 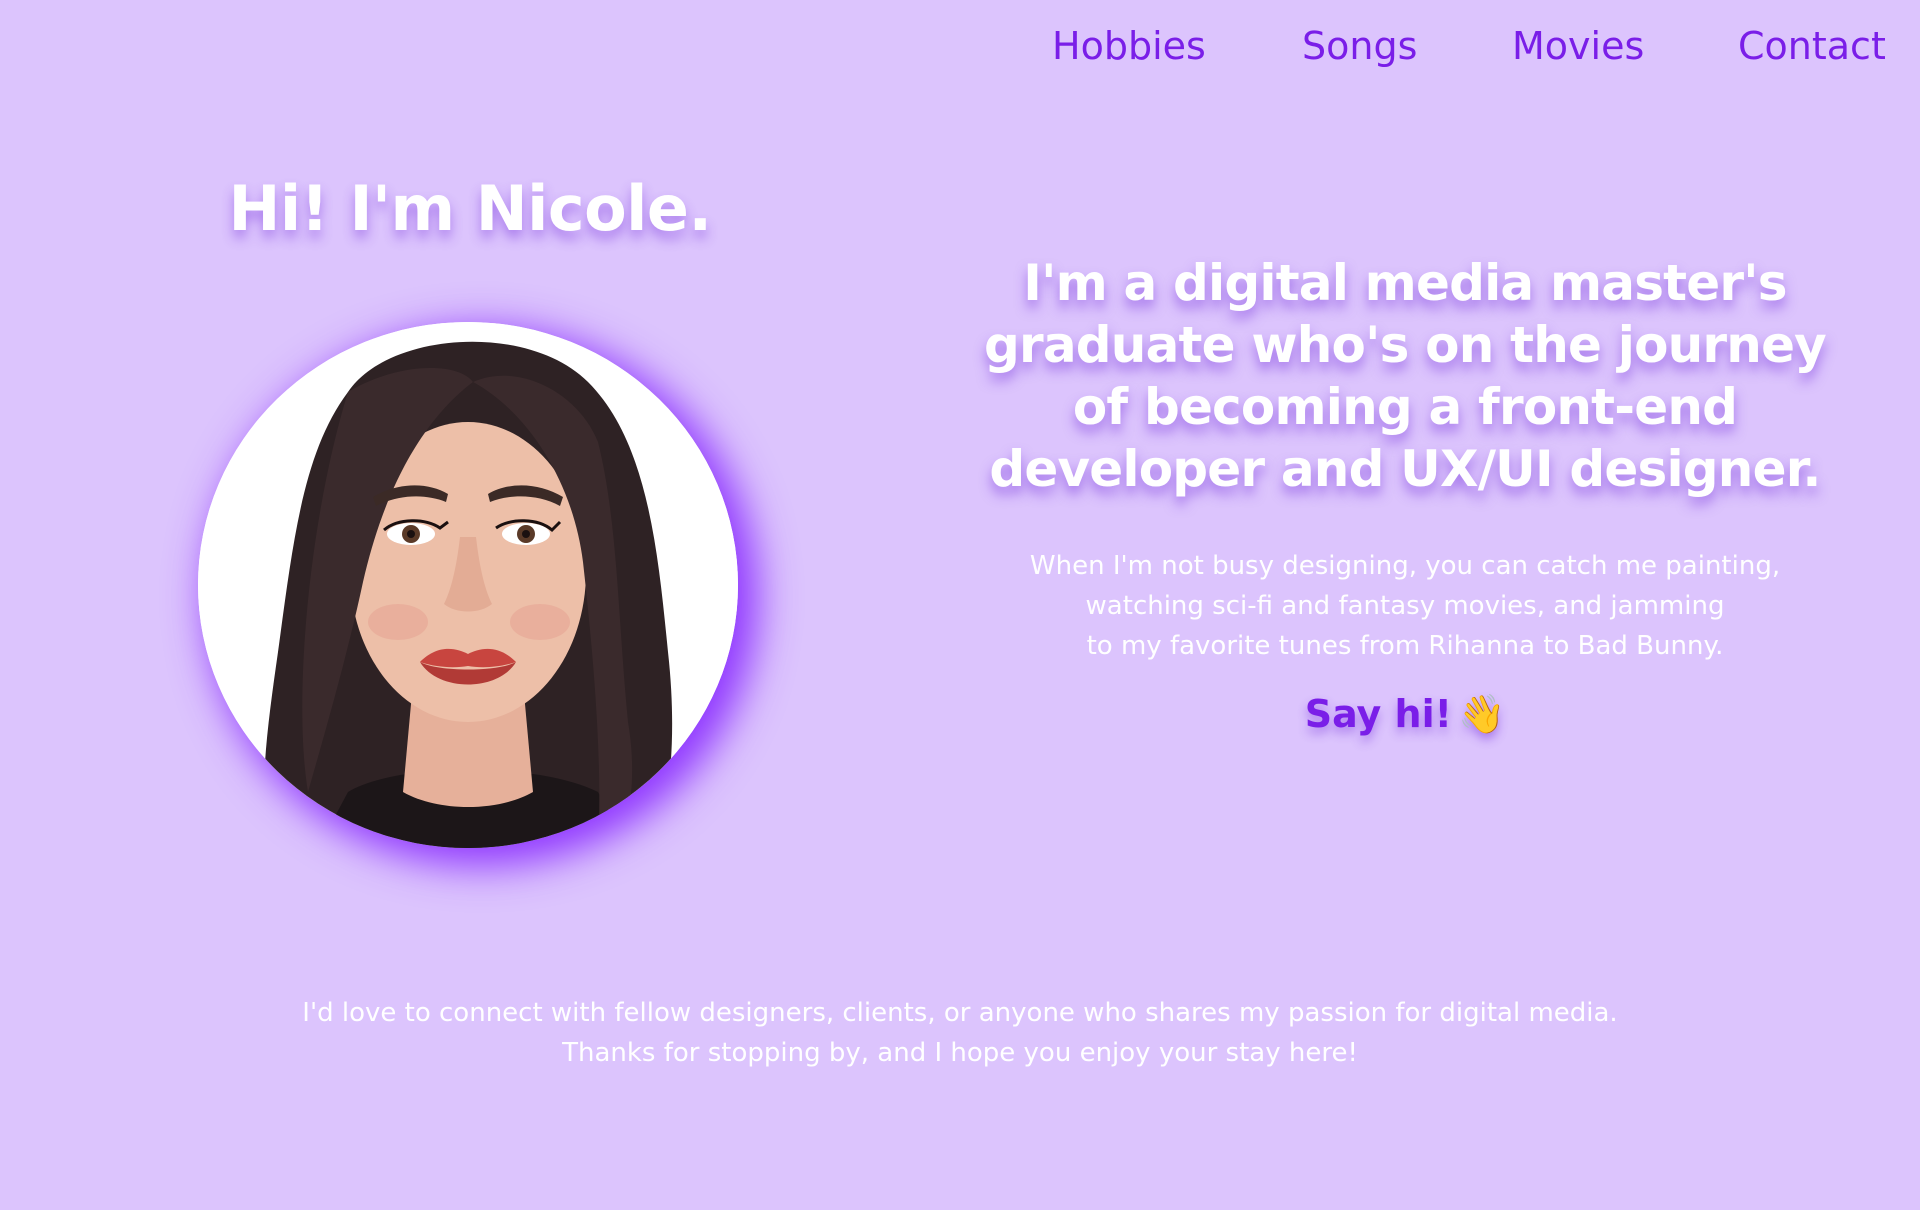 I want to click on waving-hand-icon: 👋, so click(x=1481, y=714).